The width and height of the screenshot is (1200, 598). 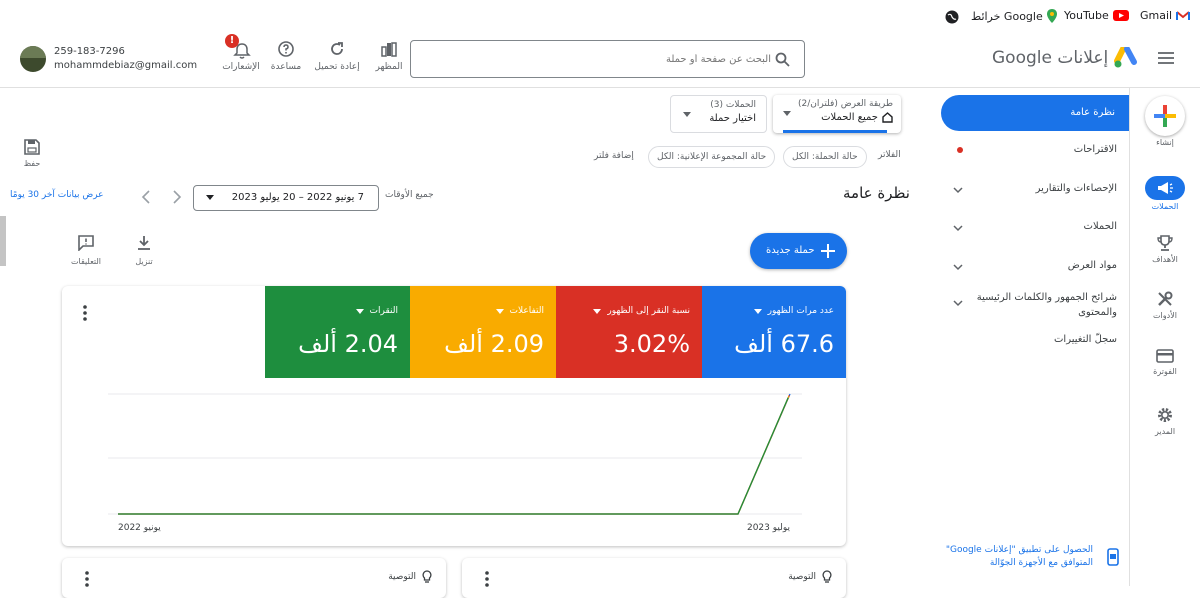 What do you see at coordinates (1165, 249) in the screenshot?
I see `rail-goals: الأهداف` at bounding box center [1165, 249].